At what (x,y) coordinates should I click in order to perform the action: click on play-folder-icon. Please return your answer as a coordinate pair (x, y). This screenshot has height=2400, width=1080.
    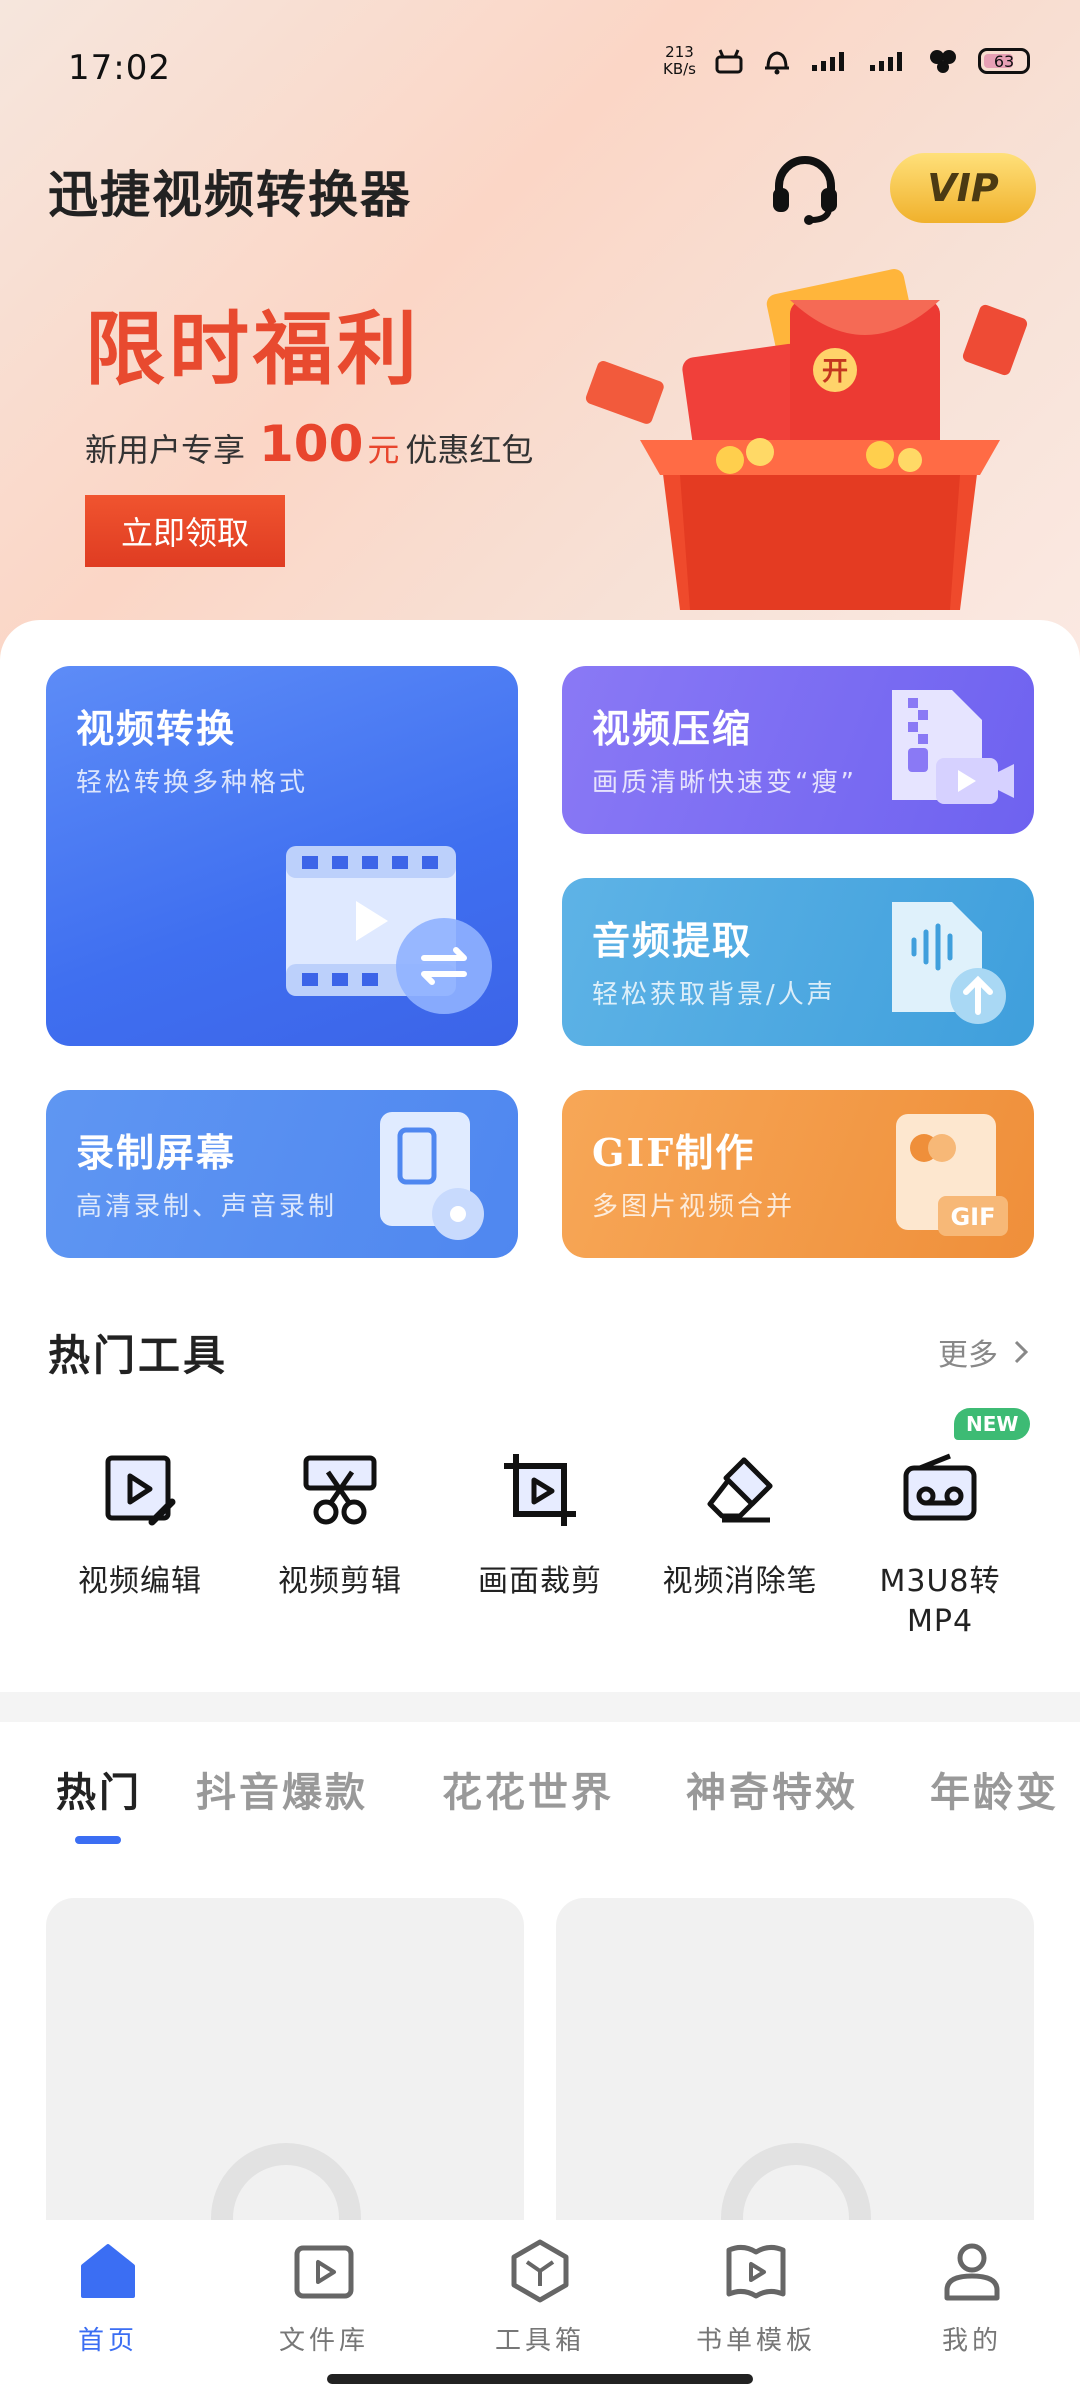
    Looking at the image, I should click on (324, 2272).